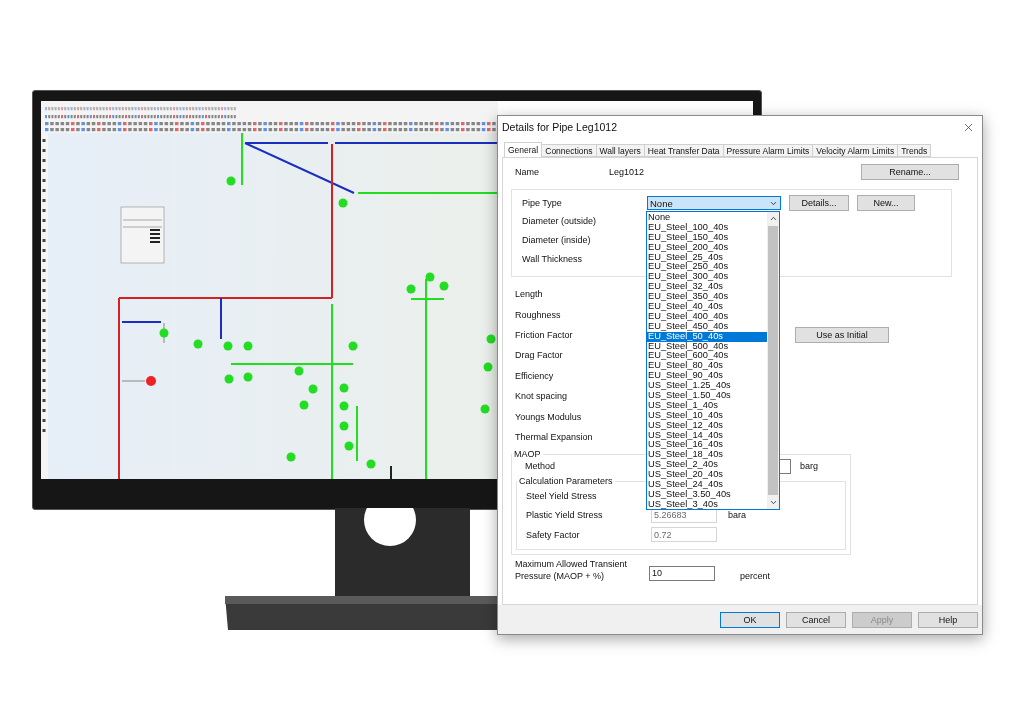  I want to click on use-as-initial-button: Use as Initial, so click(842, 334).